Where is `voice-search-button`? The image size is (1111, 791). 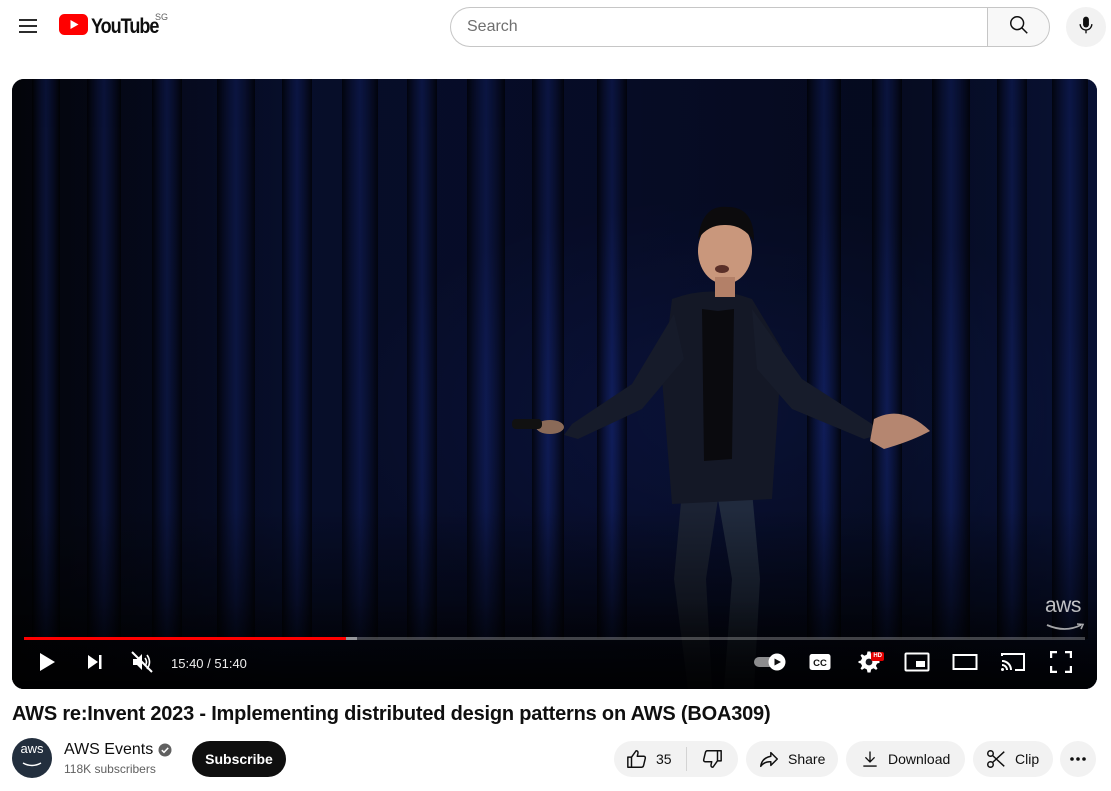
voice-search-button is located at coordinates (1086, 27).